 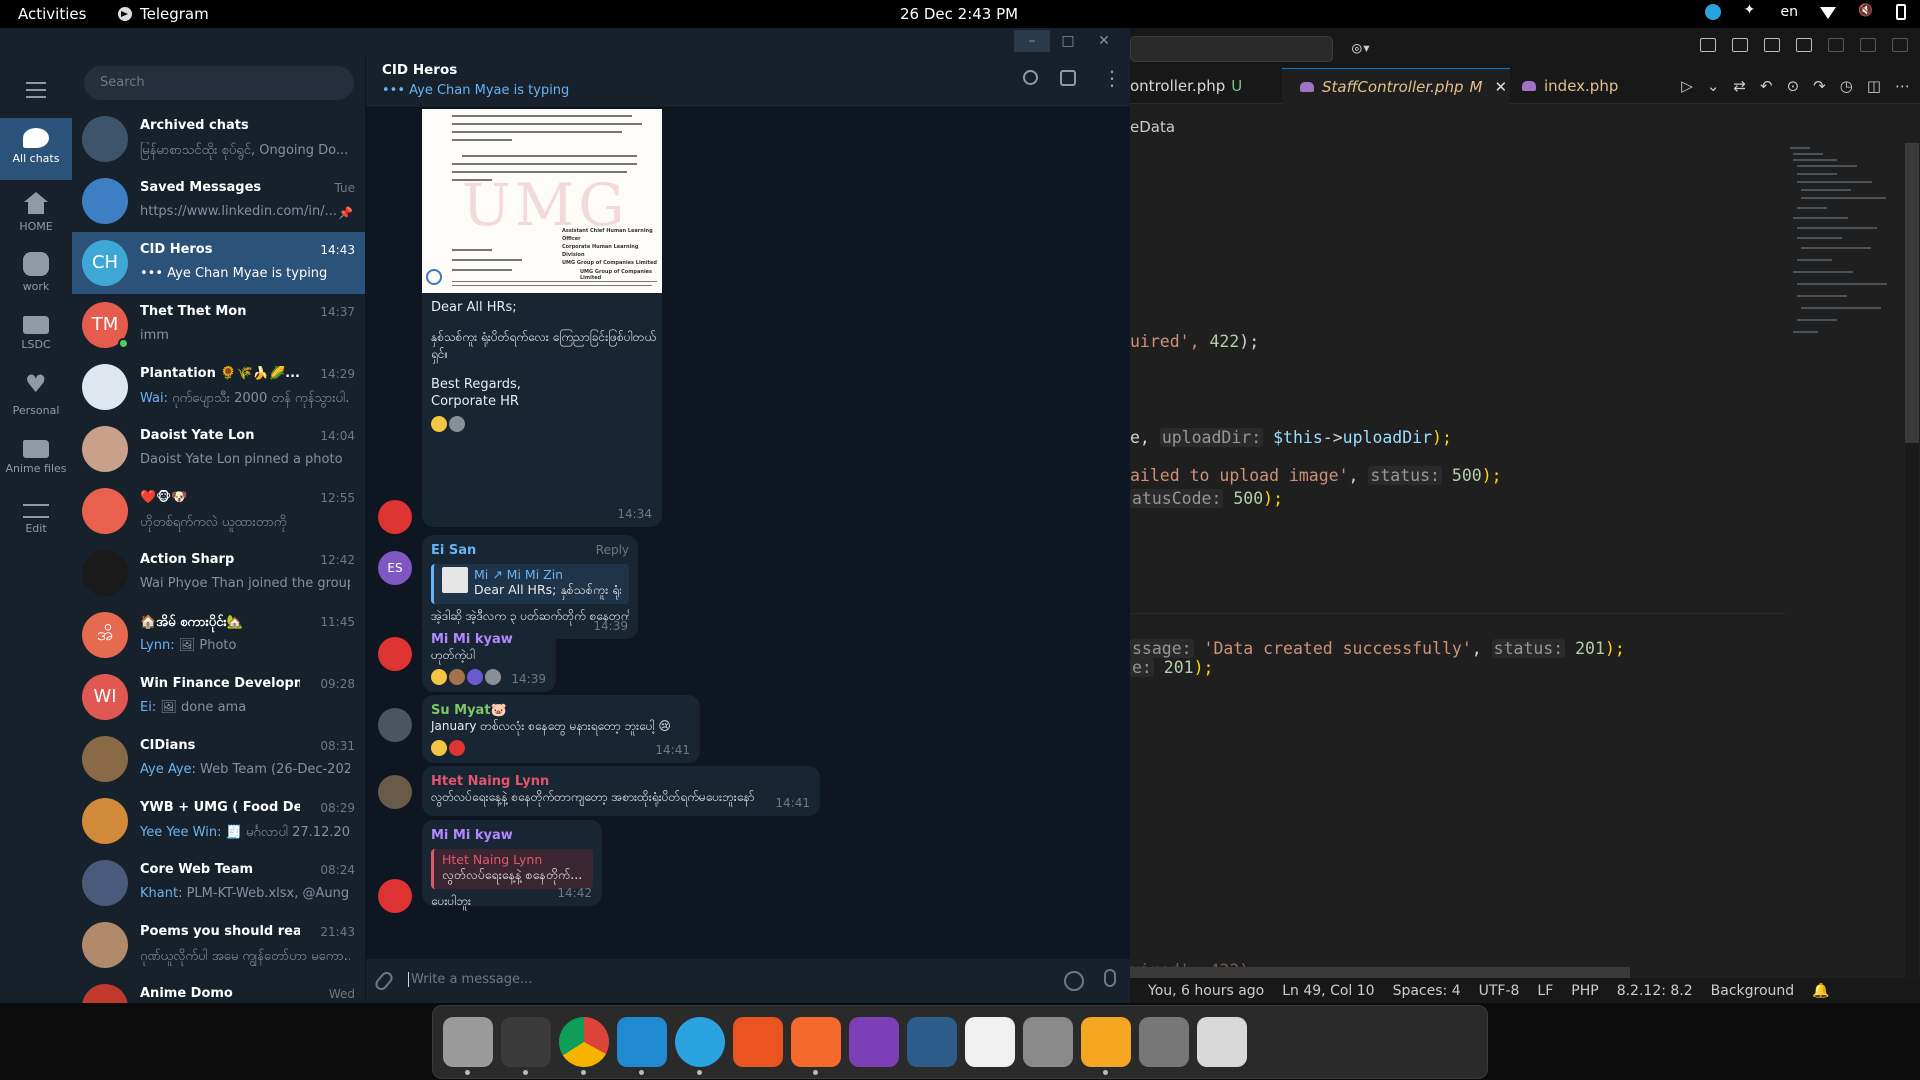 I want to click on system-tray: en, so click(x=1805, y=11).